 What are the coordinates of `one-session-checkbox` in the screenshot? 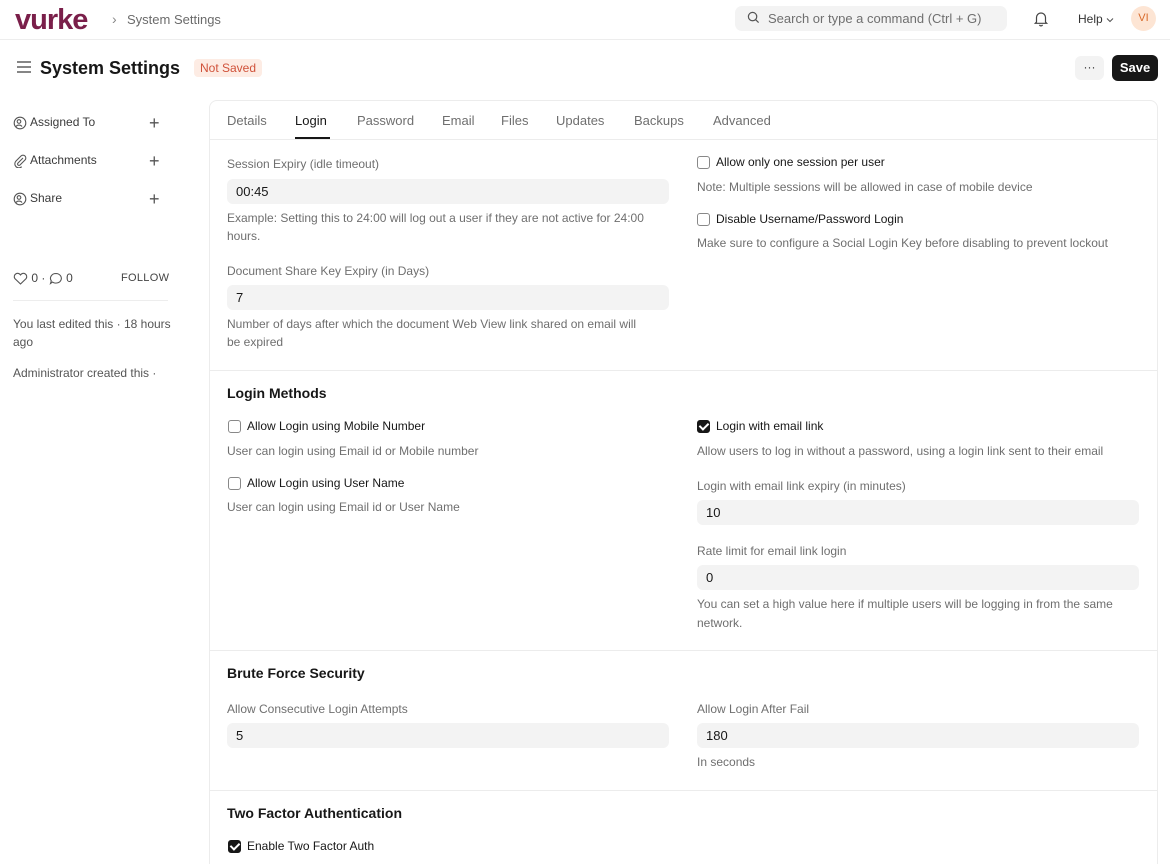 It's located at (703, 162).